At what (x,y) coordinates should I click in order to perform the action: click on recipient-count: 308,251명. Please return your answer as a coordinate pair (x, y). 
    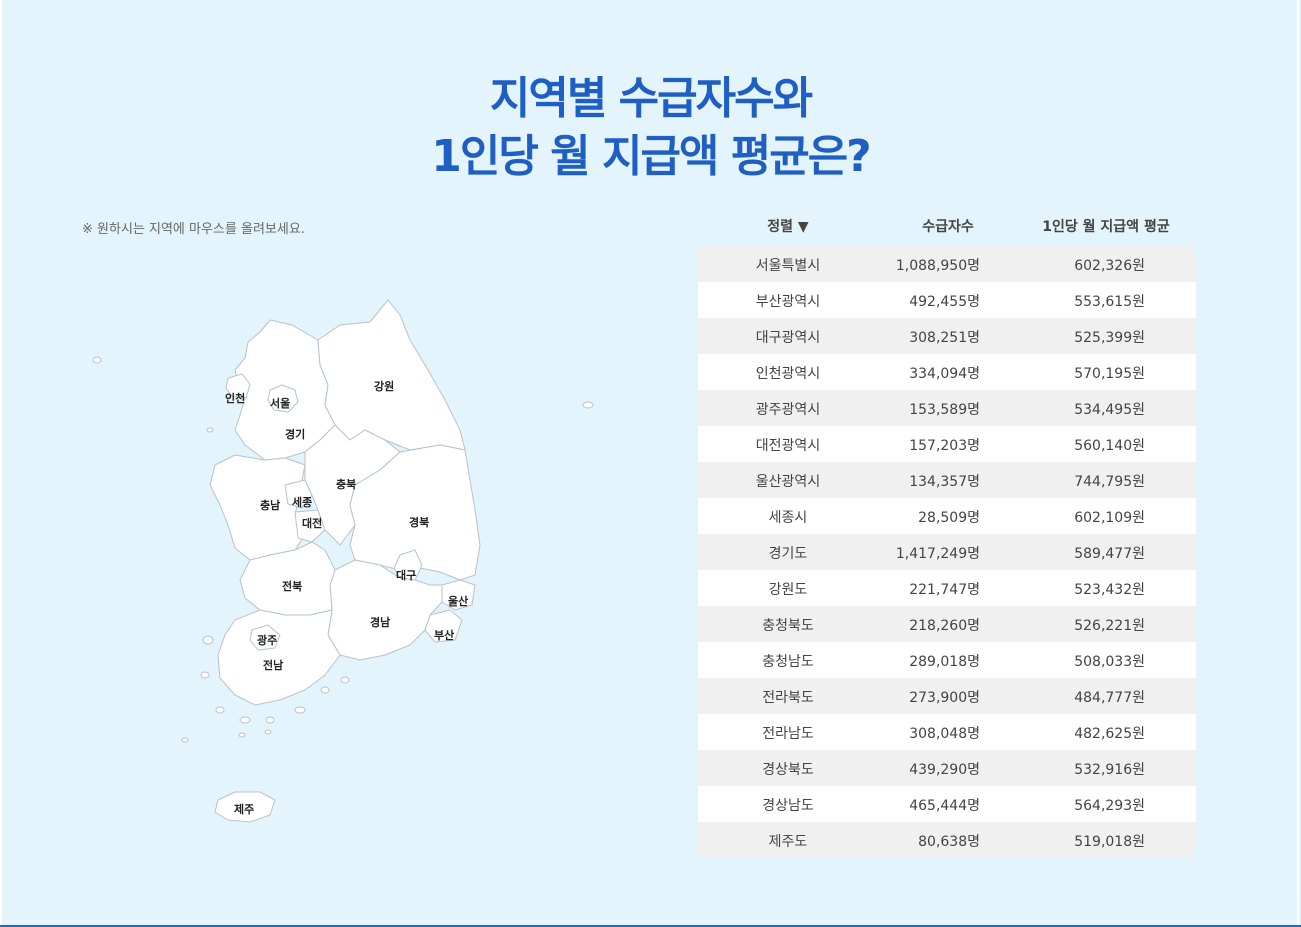
    Looking at the image, I should click on (944, 338).